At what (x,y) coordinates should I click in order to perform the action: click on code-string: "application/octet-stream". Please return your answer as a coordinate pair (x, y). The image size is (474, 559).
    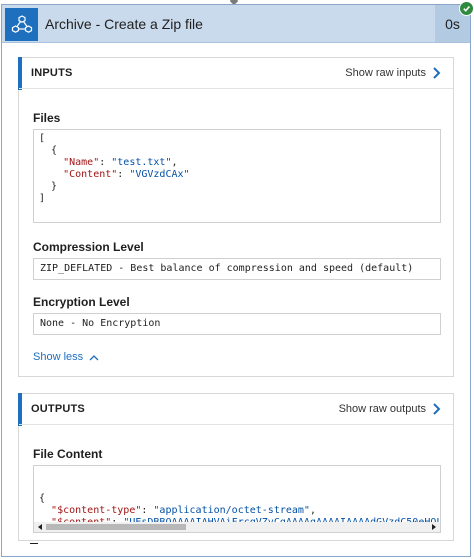
    Looking at the image, I should click on (231, 510).